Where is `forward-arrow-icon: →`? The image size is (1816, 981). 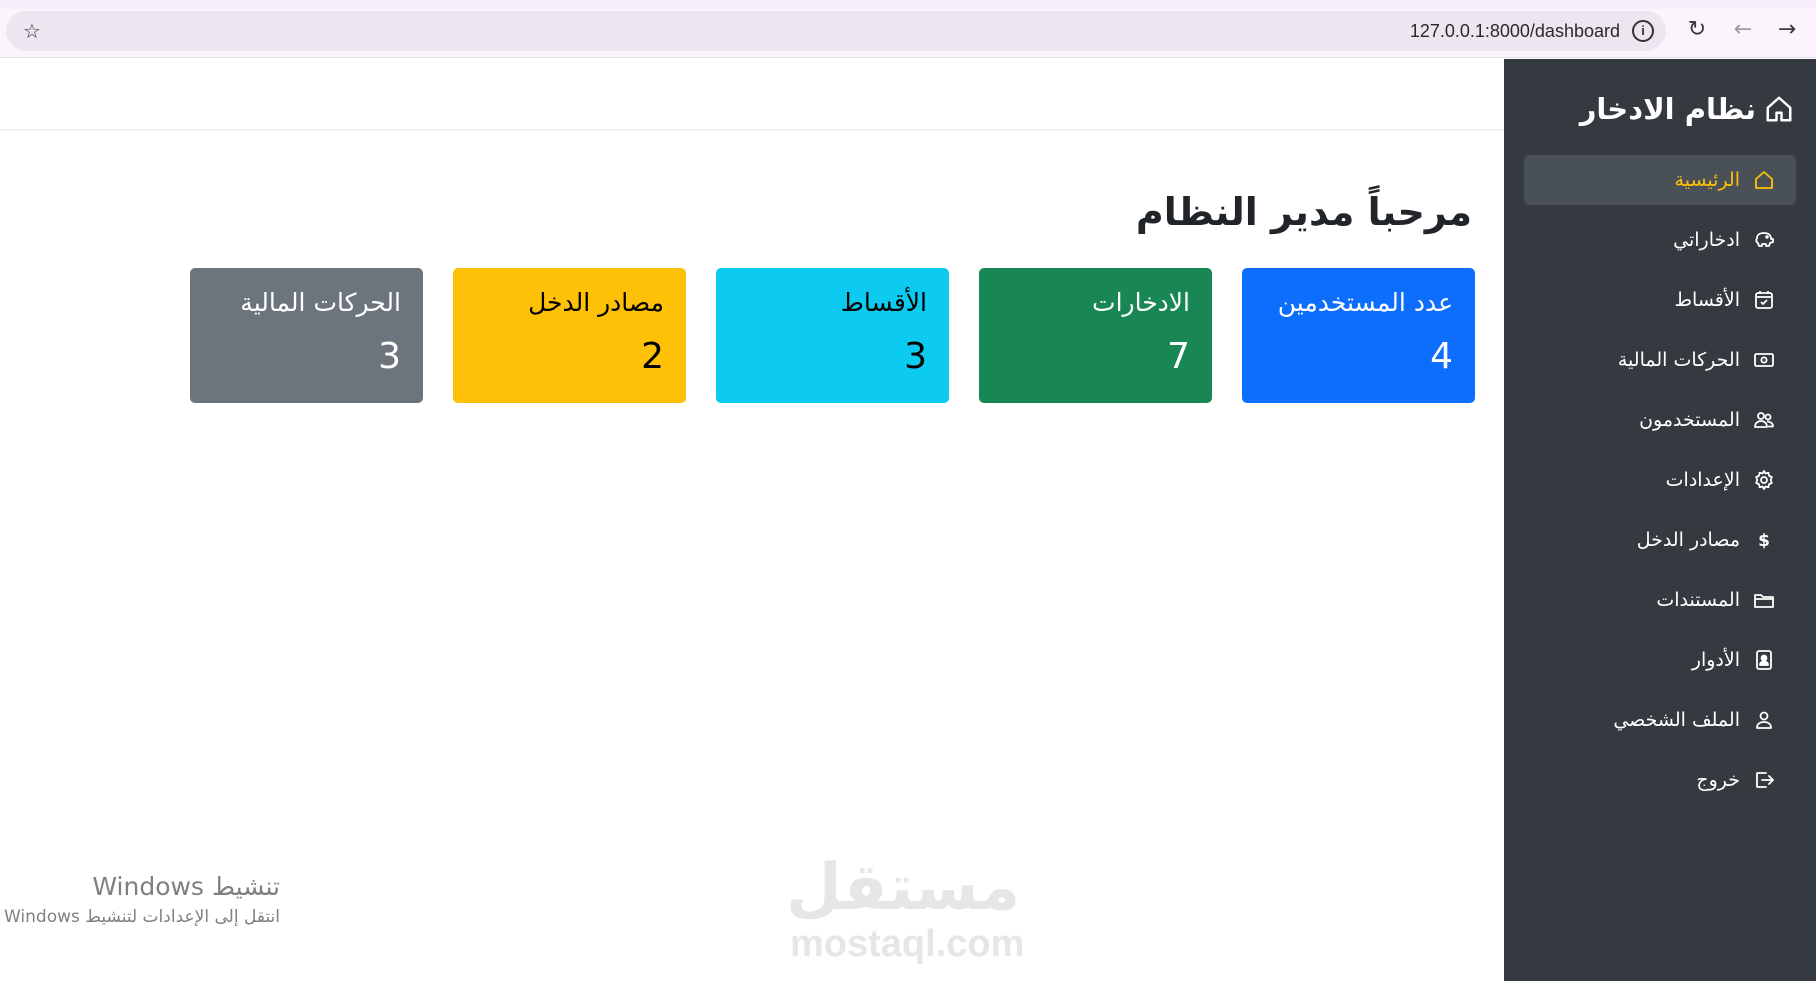
forward-arrow-icon: → is located at coordinates (1787, 30).